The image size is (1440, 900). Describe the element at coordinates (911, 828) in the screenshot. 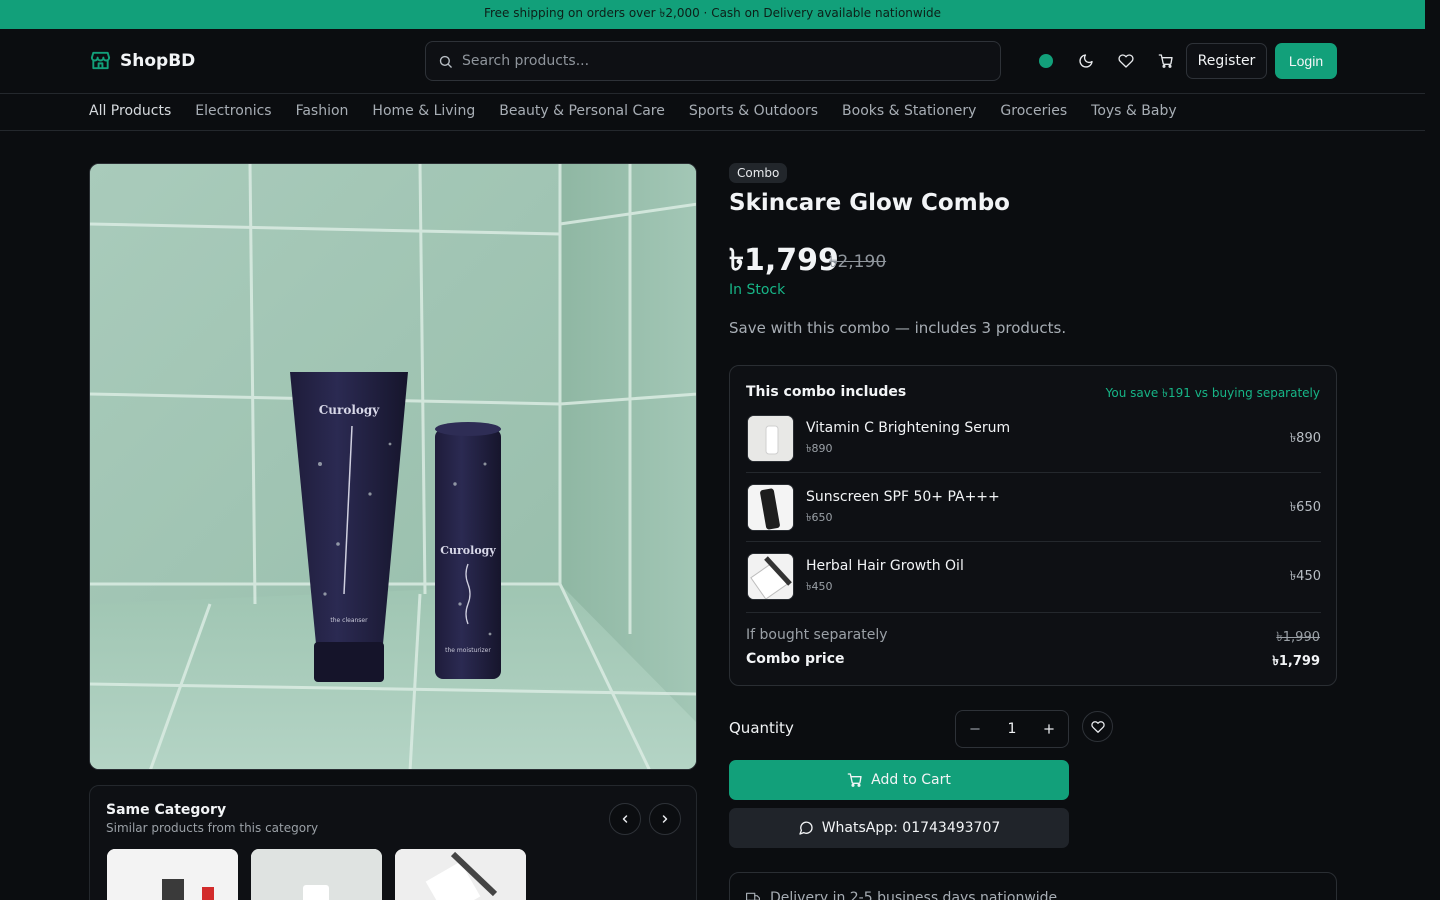

I see `whatsapp-label: WhatsApp: 01743493707` at that location.